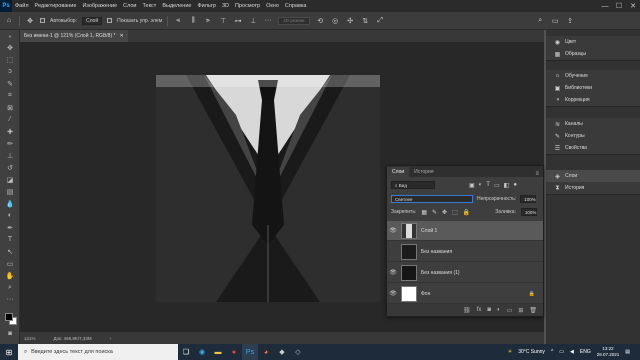 This screenshot has width=640, height=360. Describe the element at coordinates (110, 20) in the screenshot. I see `transform-controls-checkbox` at that location.